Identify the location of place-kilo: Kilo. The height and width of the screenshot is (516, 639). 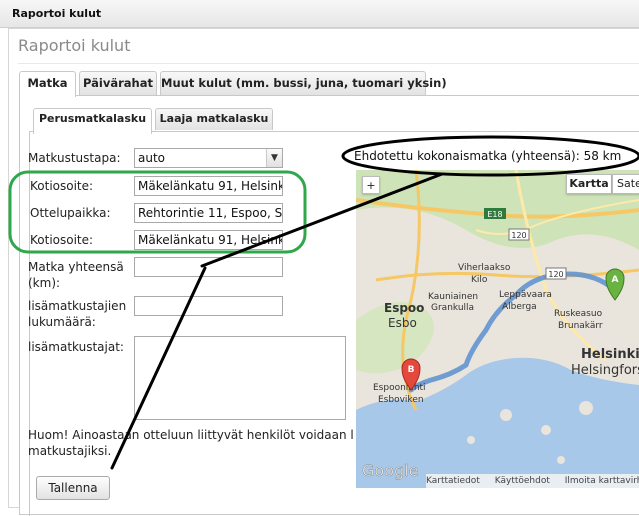
(479, 280).